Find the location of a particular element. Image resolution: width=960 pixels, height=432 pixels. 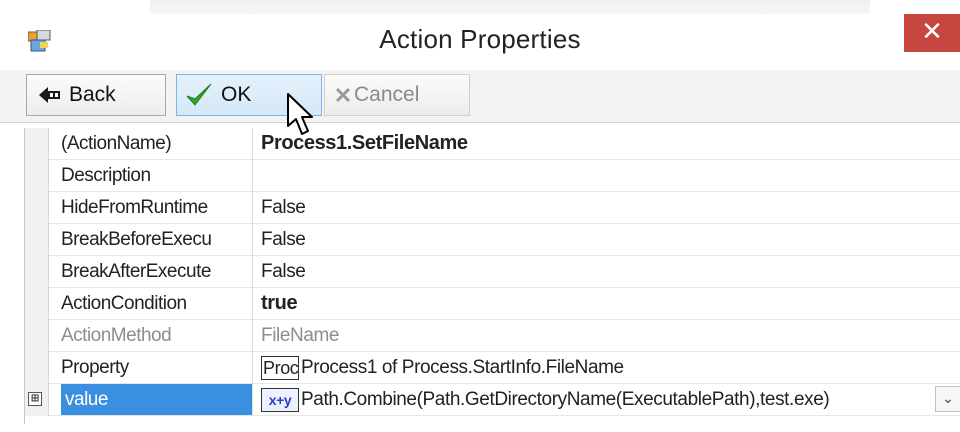

cancel-x-icon is located at coordinates (343, 95).